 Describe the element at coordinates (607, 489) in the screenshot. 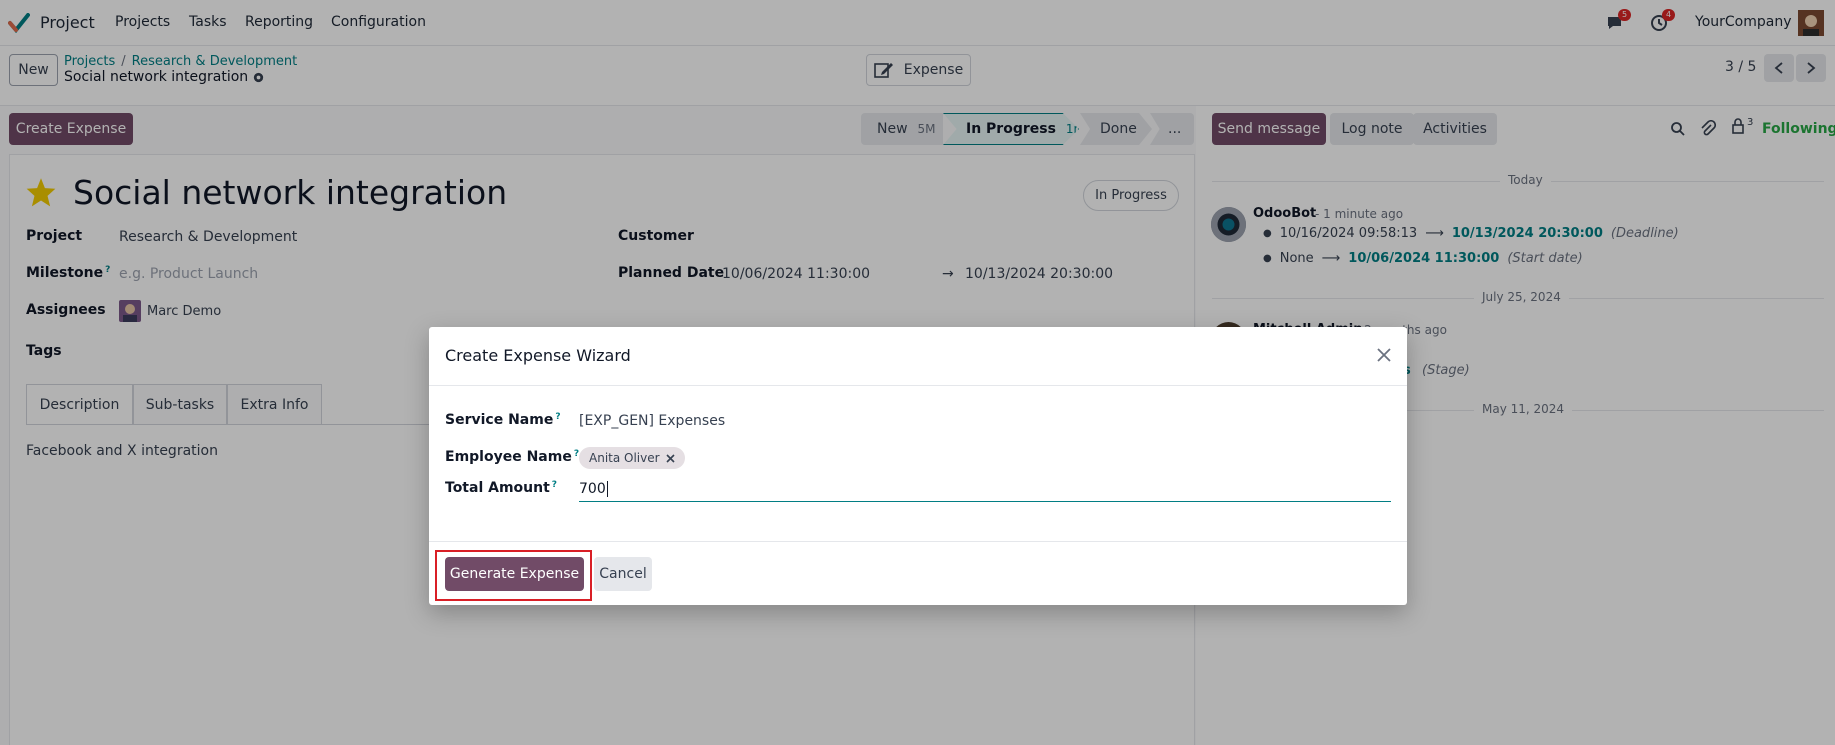

I see `text-cursor` at that location.